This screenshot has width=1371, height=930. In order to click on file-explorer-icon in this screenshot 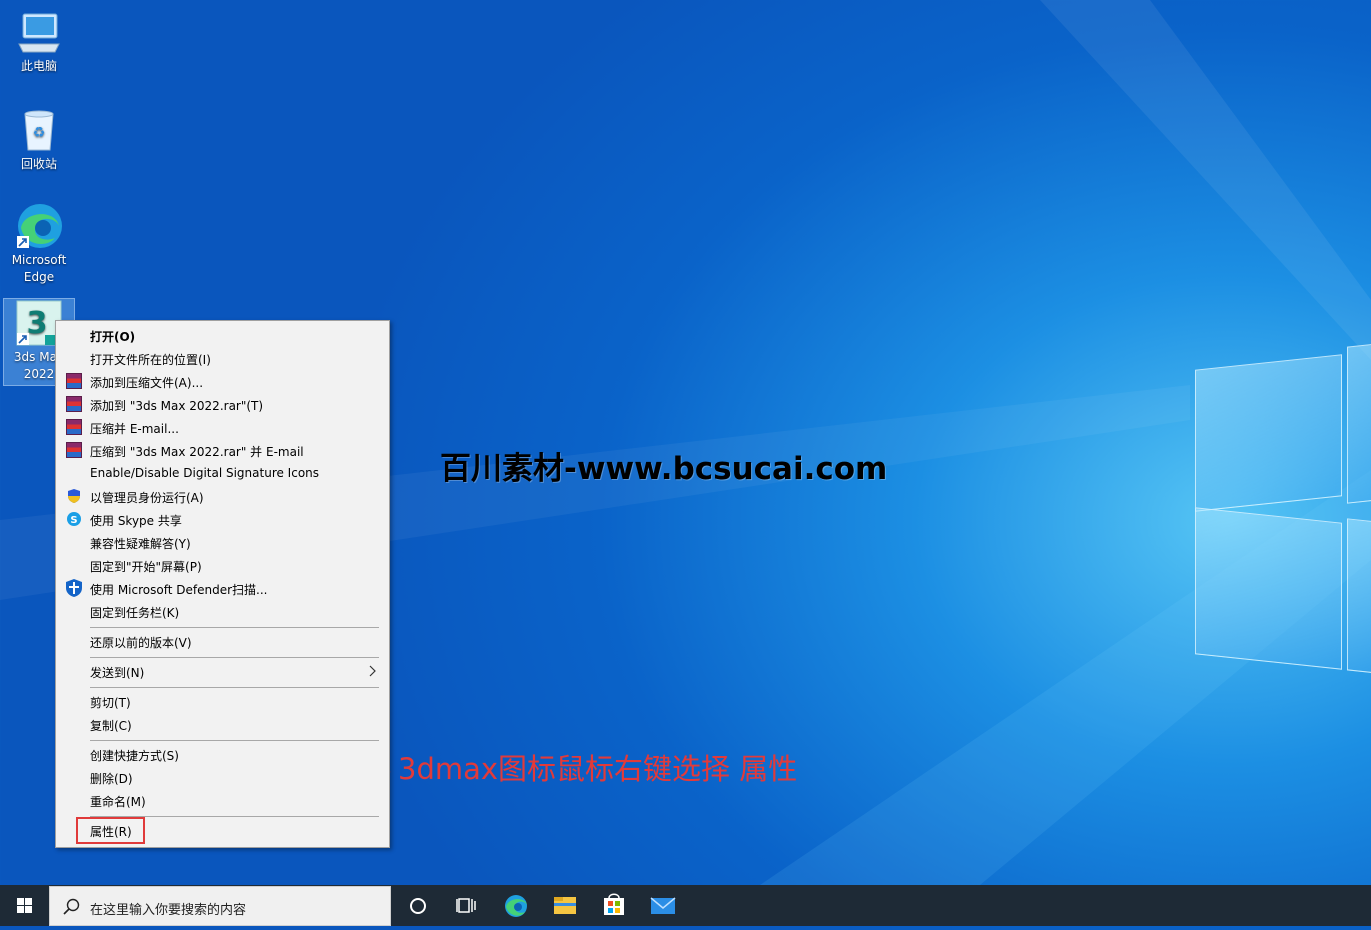, I will do `click(565, 905)`.